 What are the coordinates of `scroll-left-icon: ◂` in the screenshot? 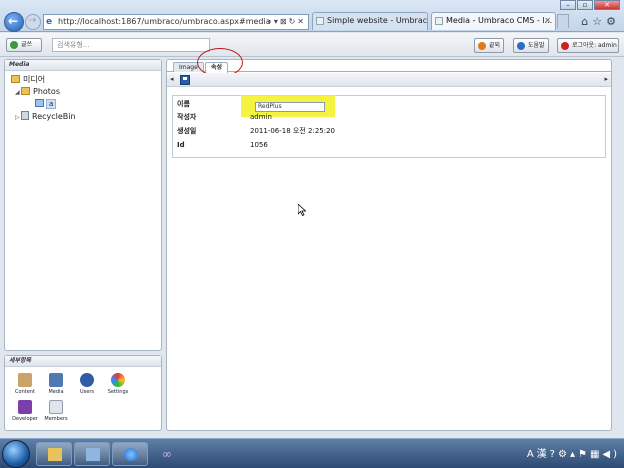 It's located at (172, 79).